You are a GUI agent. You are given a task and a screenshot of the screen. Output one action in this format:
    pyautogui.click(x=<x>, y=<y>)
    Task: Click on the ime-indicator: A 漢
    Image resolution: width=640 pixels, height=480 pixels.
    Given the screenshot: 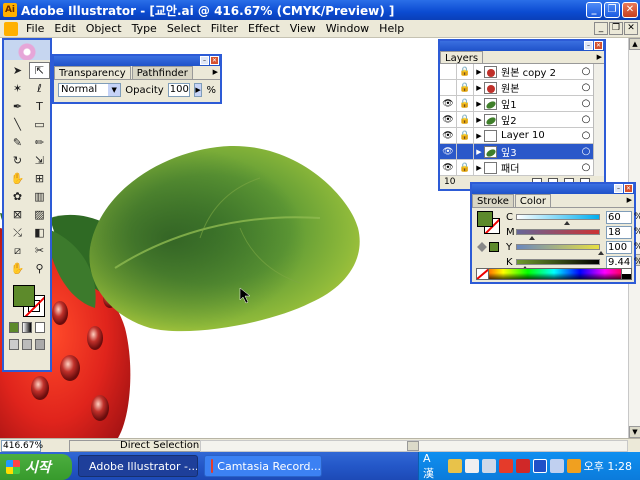 What is the action you would take?
    pyautogui.click(x=434, y=466)
    